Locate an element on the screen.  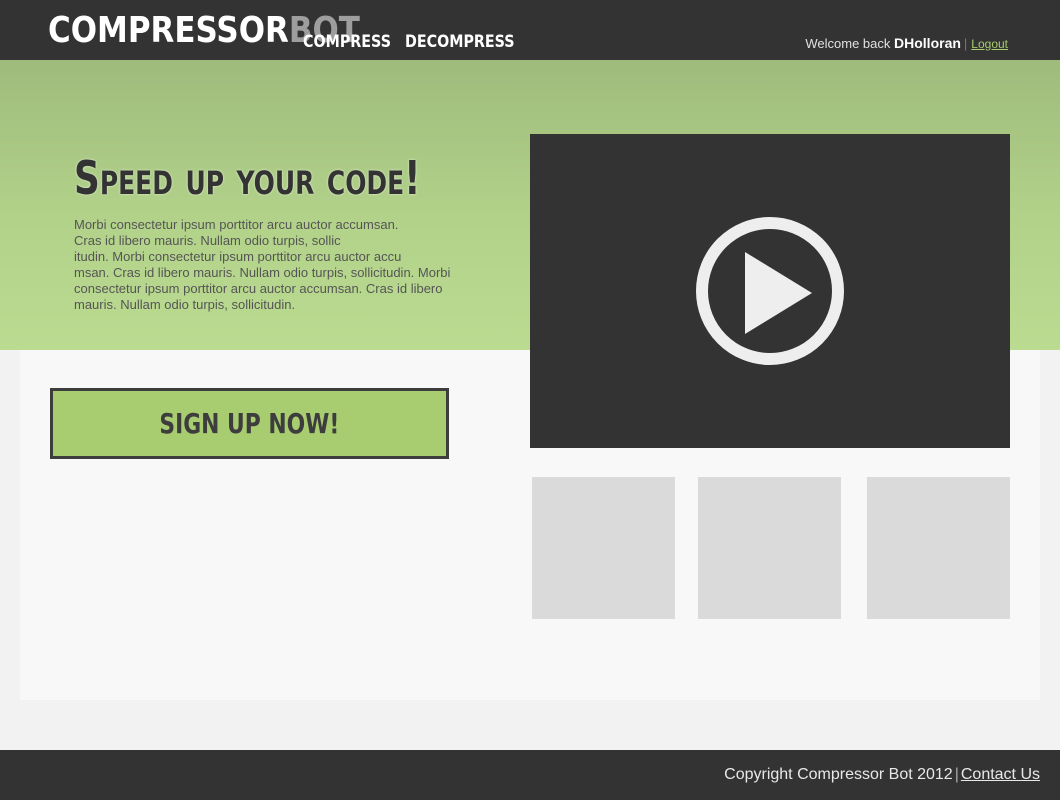
hero-headline: Speed up your code! is located at coordinates (247, 178).